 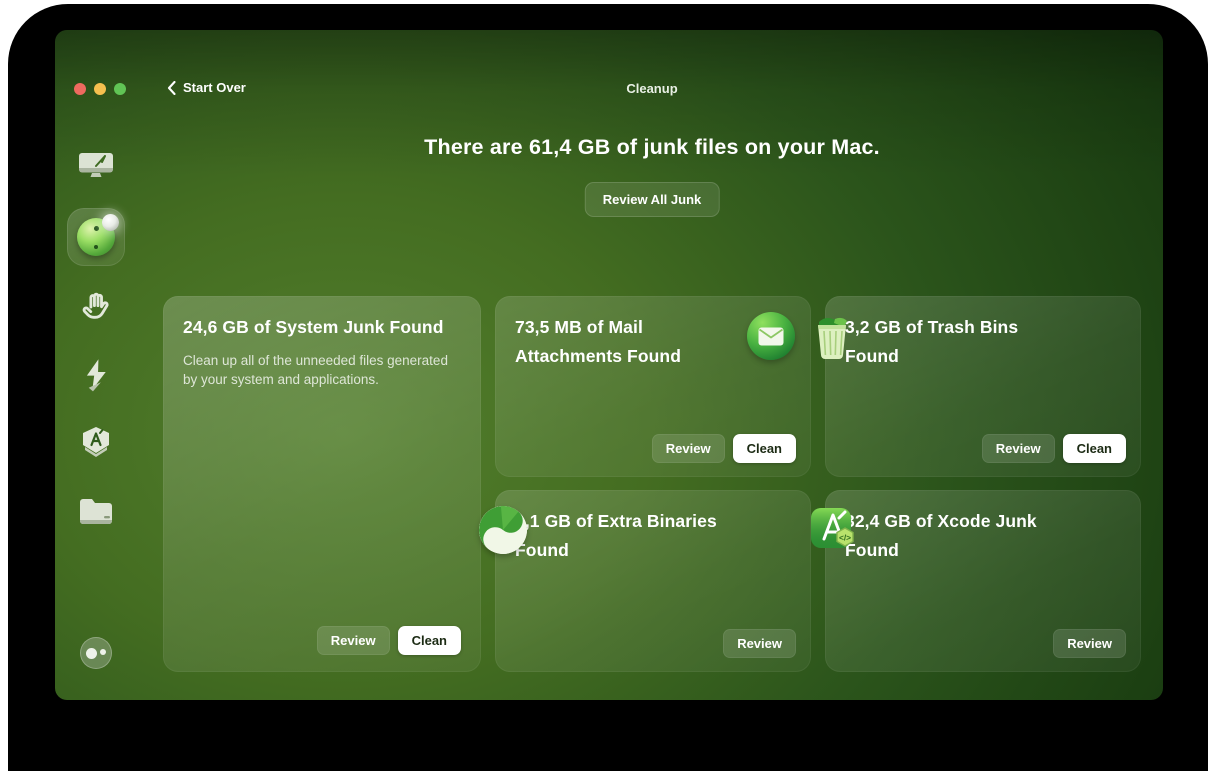 I want to click on card-trash-bins: 3,2 GB of Trash Bins Found Review Clean, so click(x=979, y=386).